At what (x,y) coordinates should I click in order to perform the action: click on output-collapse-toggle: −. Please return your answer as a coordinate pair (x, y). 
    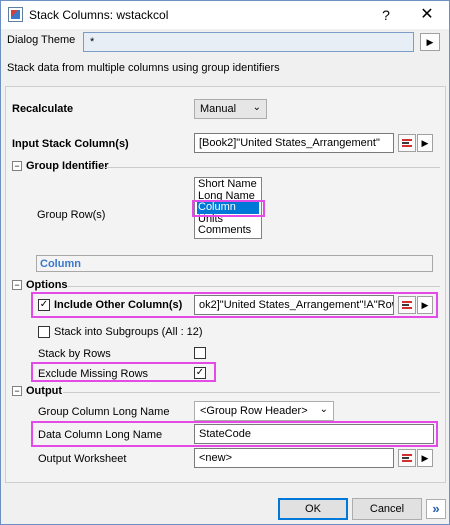
    Looking at the image, I should click on (17, 391).